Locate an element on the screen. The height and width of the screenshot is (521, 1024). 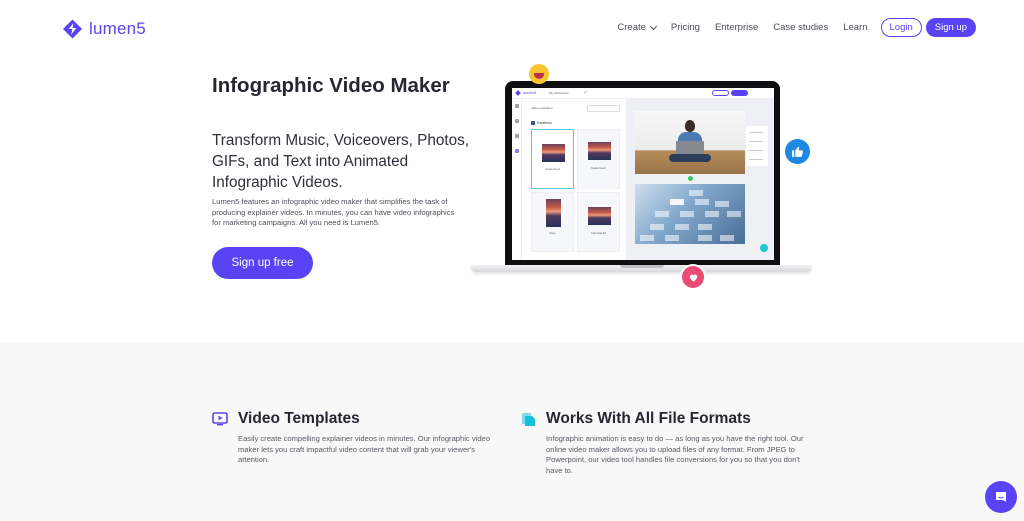
panel-section-title: Facebook is located at coordinates (544, 122).